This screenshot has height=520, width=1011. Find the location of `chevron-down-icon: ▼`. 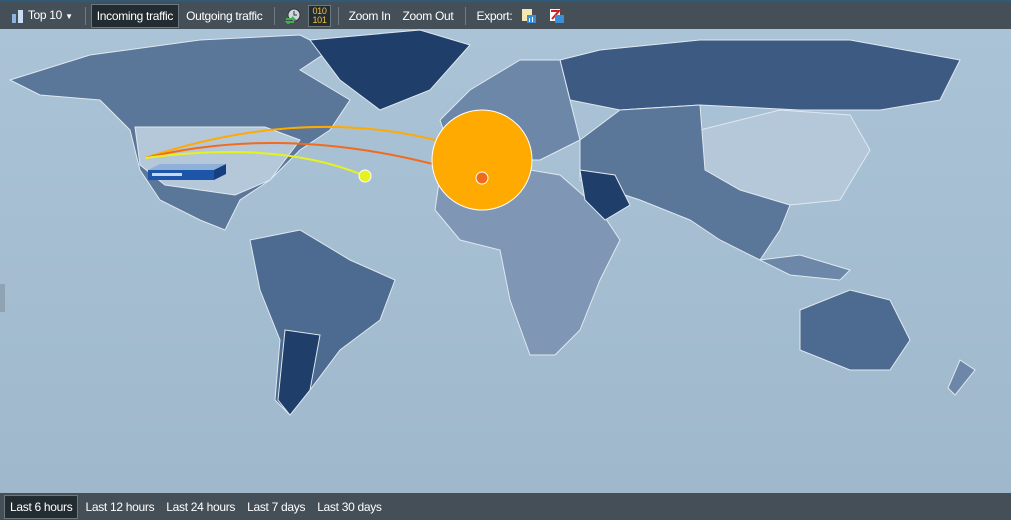

chevron-down-icon: ▼ is located at coordinates (69, 17).